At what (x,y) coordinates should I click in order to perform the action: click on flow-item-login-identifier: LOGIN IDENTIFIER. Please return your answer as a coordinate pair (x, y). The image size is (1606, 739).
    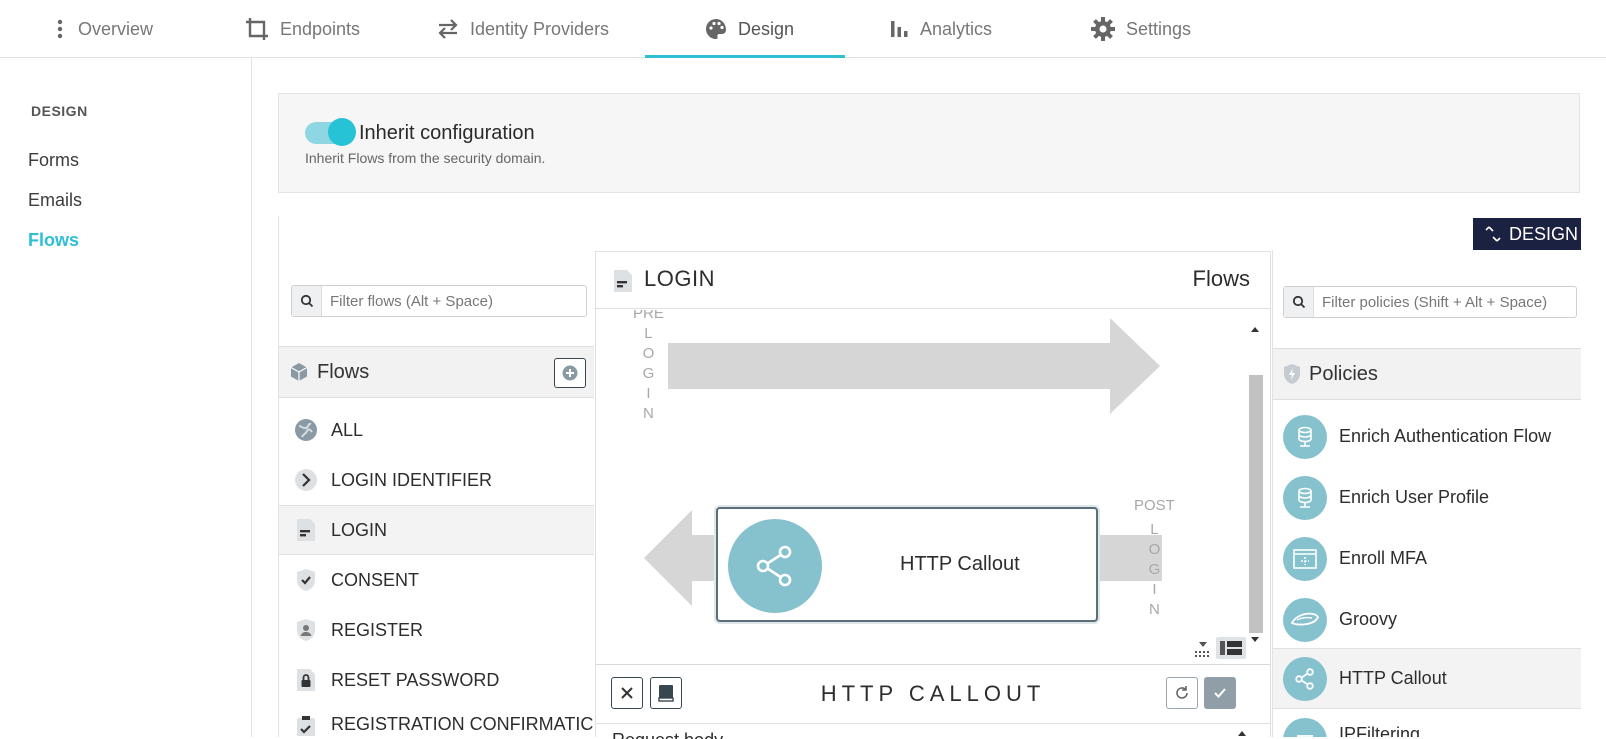
    Looking at the image, I should click on (436, 480).